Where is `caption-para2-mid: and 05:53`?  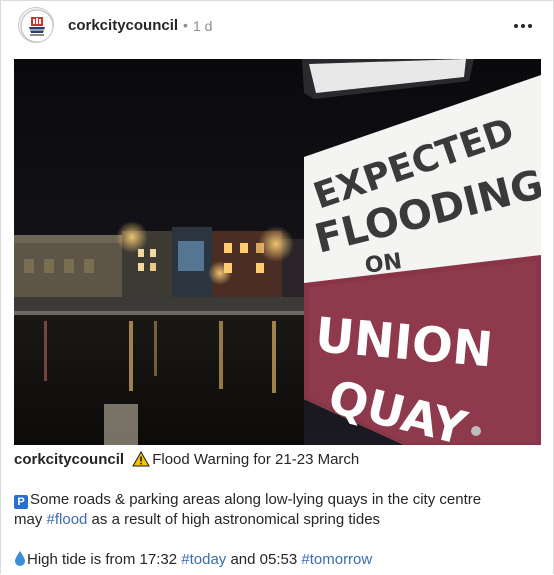 caption-para2-mid: and 05:53 is located at coordinates (264, 559).